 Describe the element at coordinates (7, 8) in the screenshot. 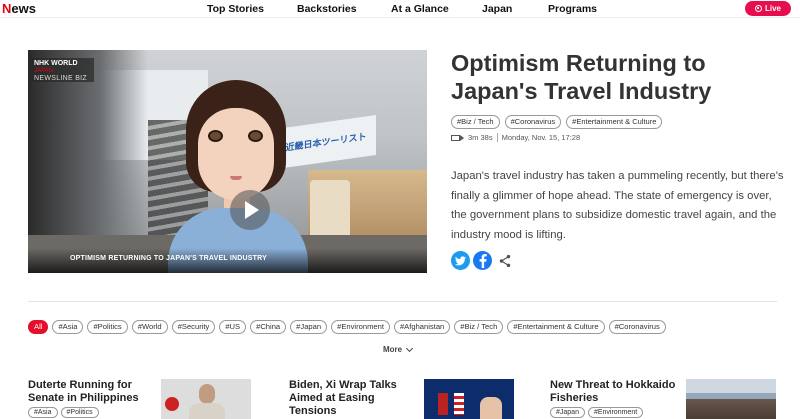

I see `logo-mark: N` at that location.